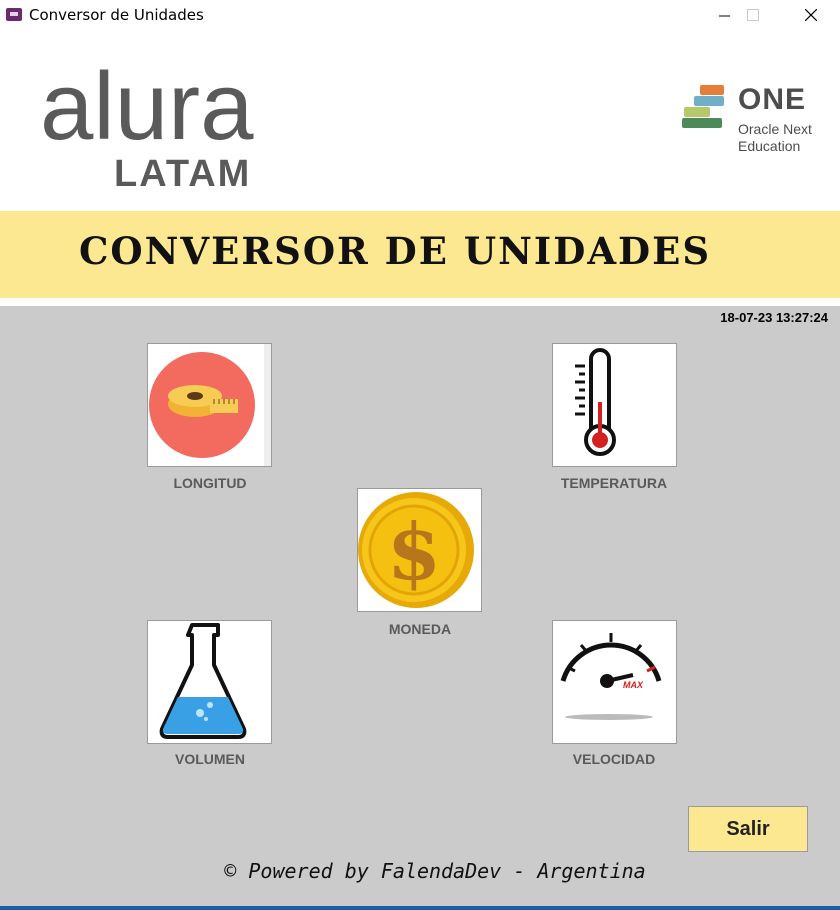 Image resolution: width=840 pixels, height=910 pixels. Describe the element at coordinates (769, 146) in the screenshot. I see `one-subtitle-line2: Education` at that location.